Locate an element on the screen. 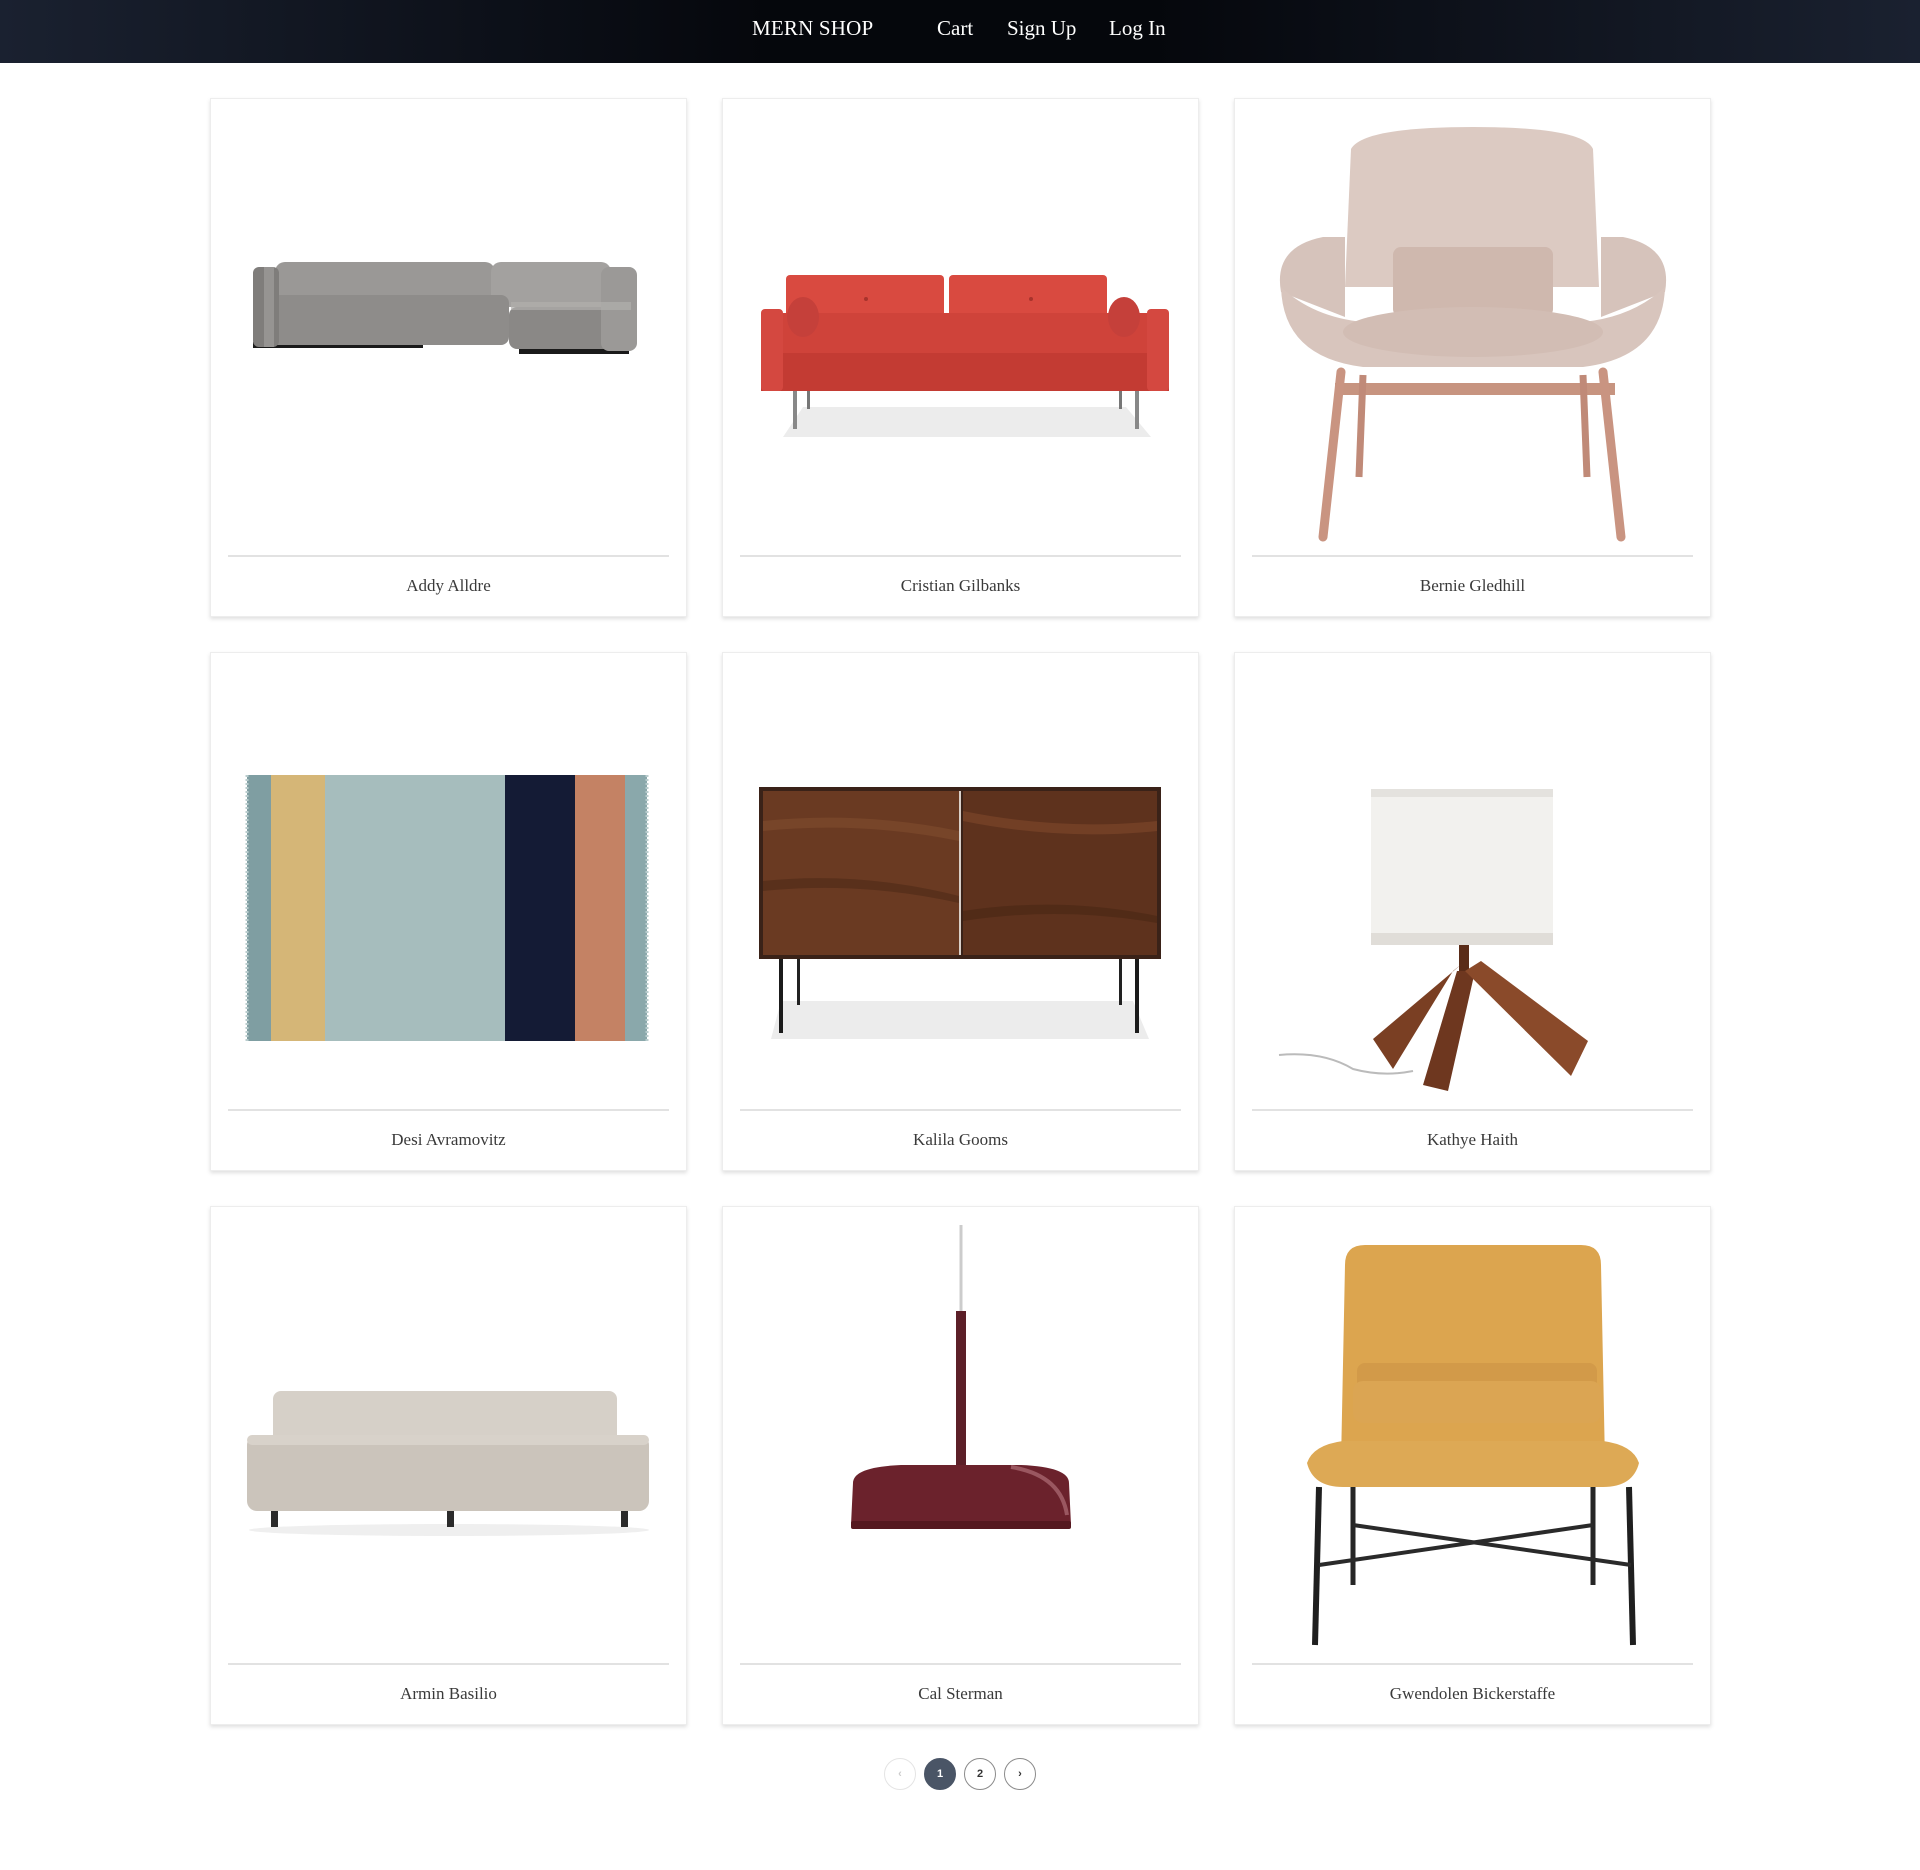 The width and height of the screenshot is (1920, 1870). product-card: Gwendolen Bickerstaffe is located at coordinates (1472, 1465).